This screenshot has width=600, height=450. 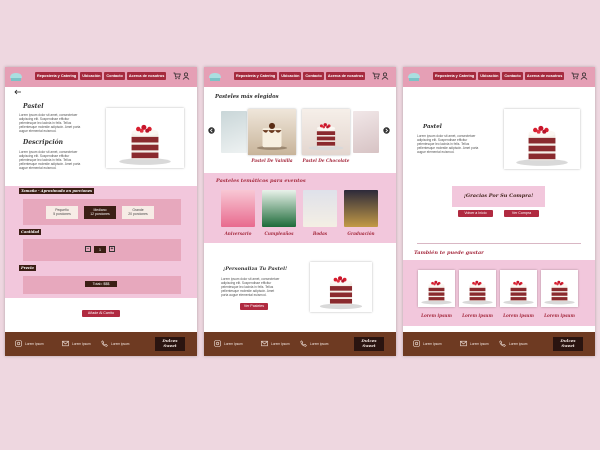 What do you see at coordinates (475, 213) in the screenshot?
I see `back-home-button: Volver a Inicio` at bounding box center [475, 213].